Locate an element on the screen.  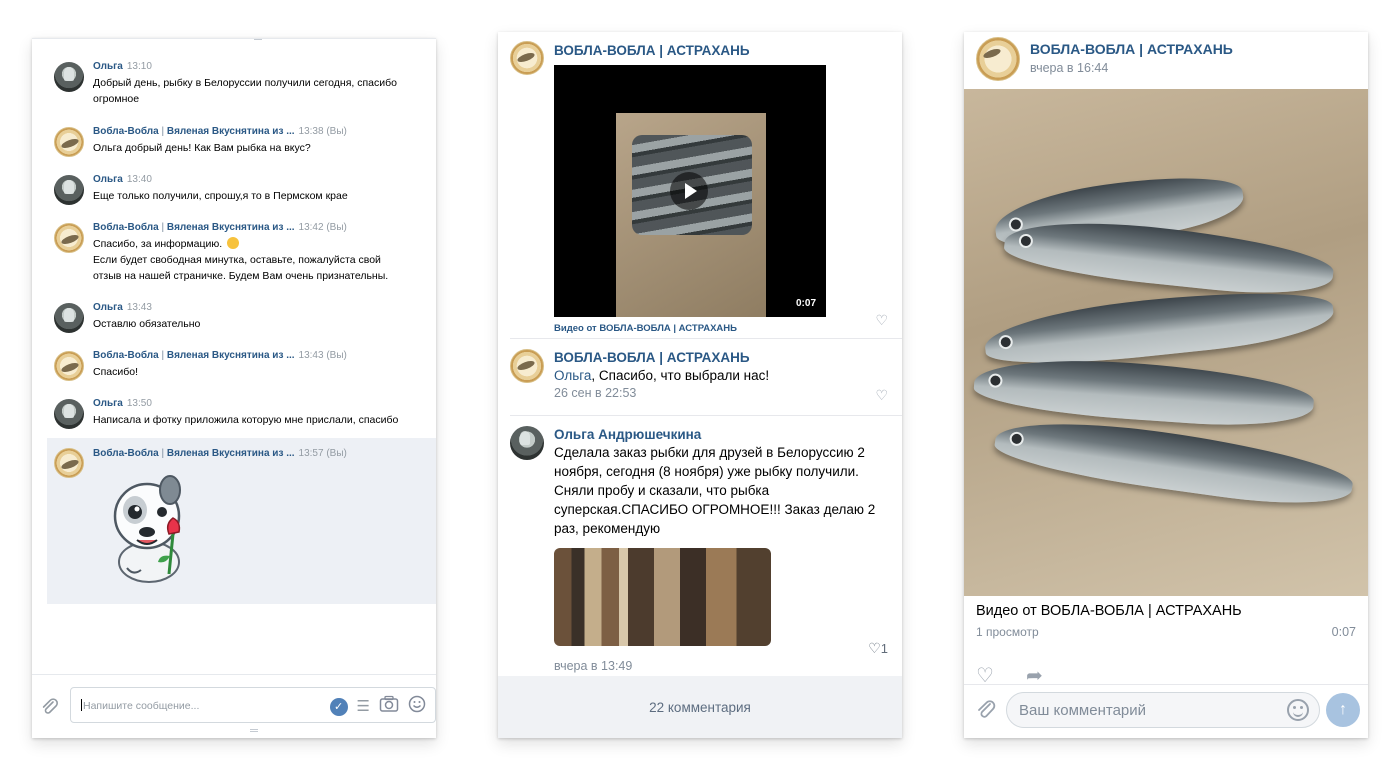
chat-message: Ольга 13:43 Оставлю обязательно is located at coordinates (234, 317).